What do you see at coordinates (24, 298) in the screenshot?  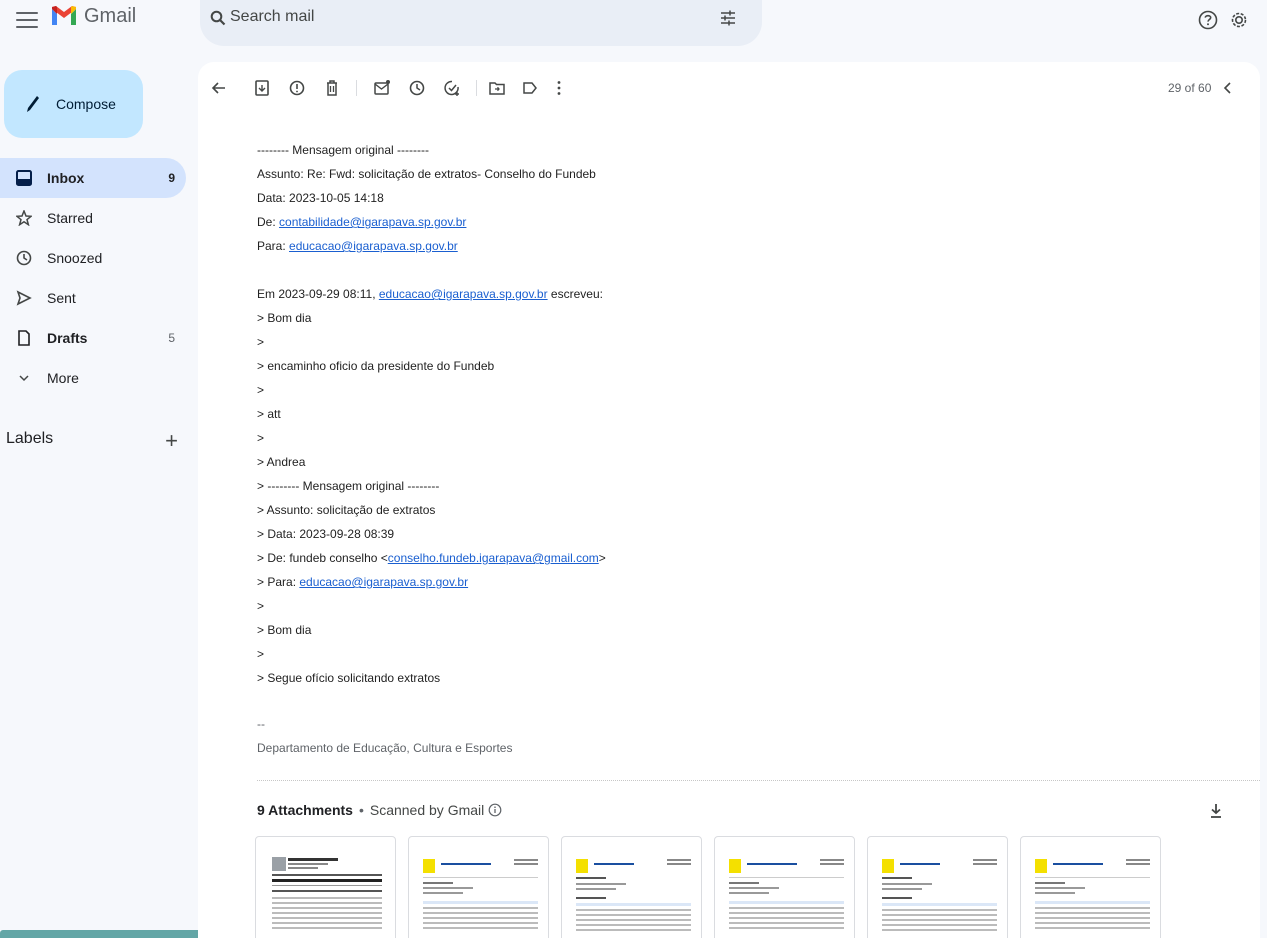 I see `send-icon` at bounding box center [24, 298].